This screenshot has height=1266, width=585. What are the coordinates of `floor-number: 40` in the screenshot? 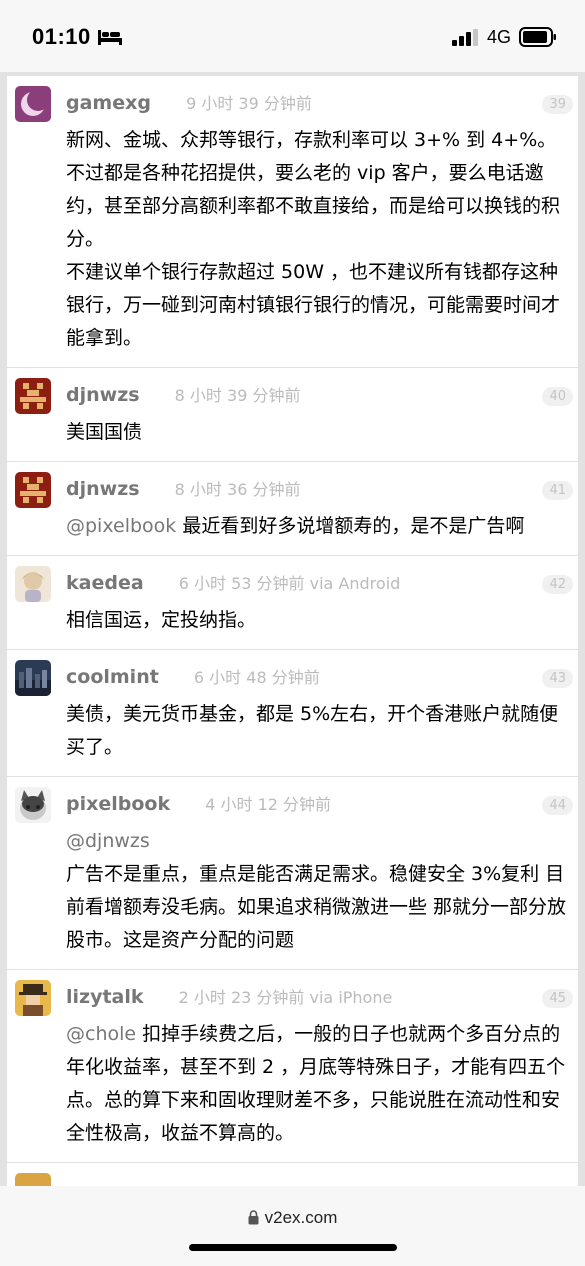 It's located at (557, 396).